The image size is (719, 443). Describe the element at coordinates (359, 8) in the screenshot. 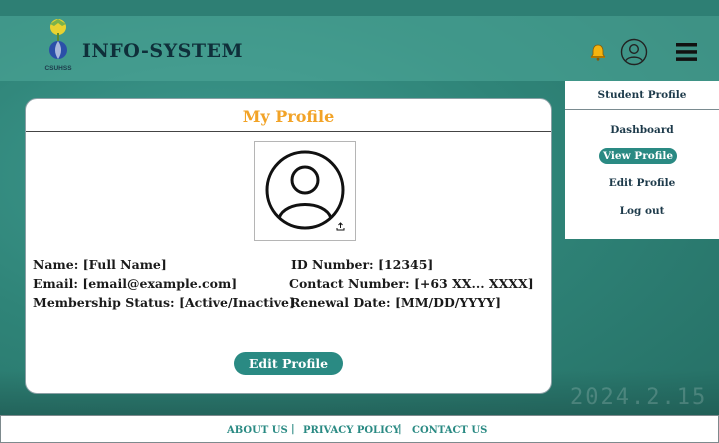

I see `top-strip` at that location.